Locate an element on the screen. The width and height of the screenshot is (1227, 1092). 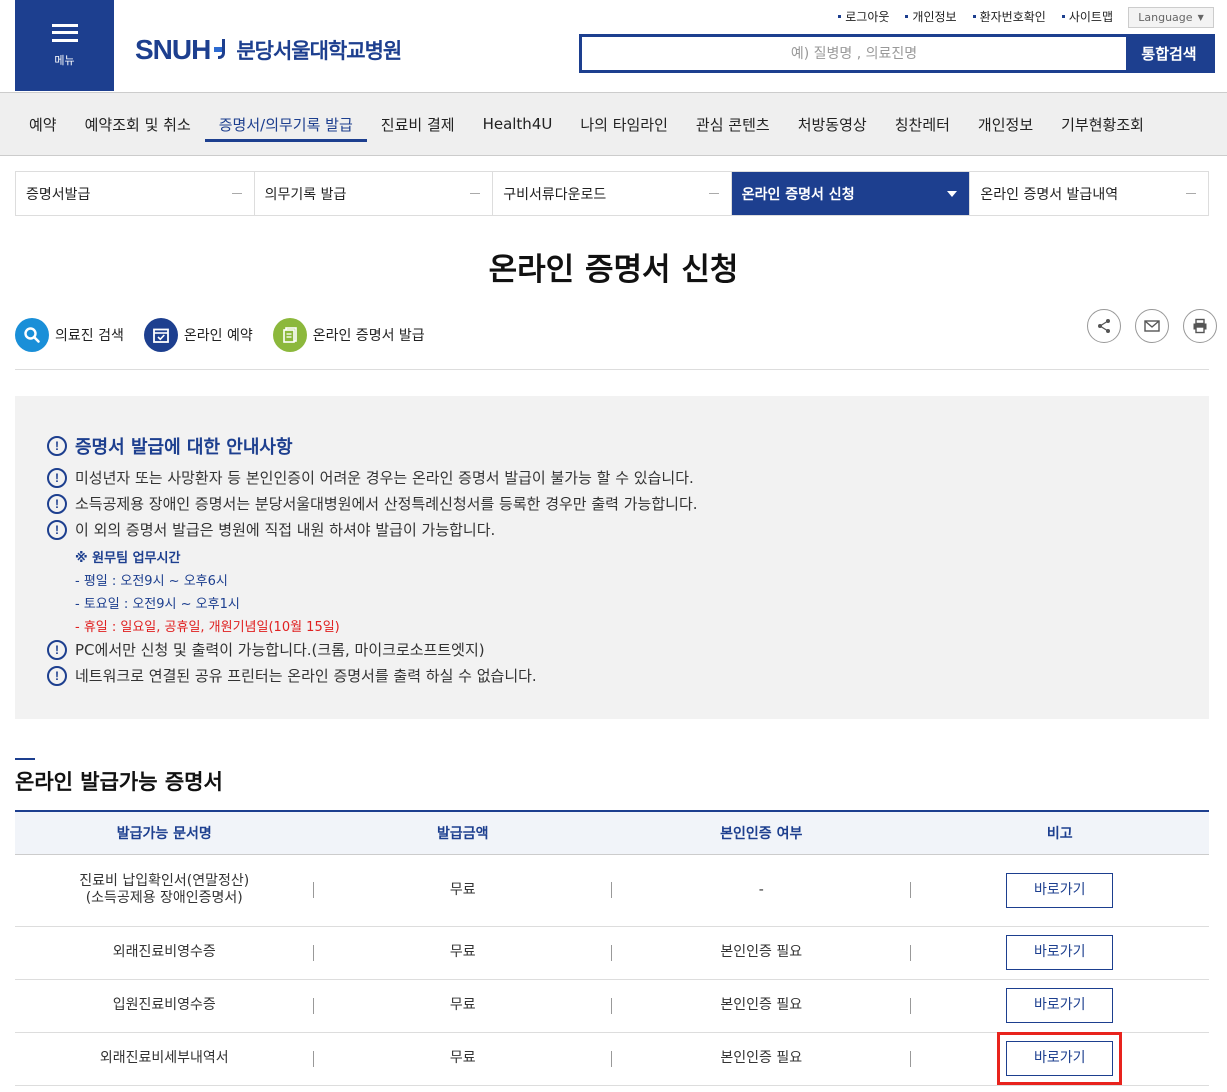
tab-document-download: 구비서류다운로드 is located at coordinates (612, 193).